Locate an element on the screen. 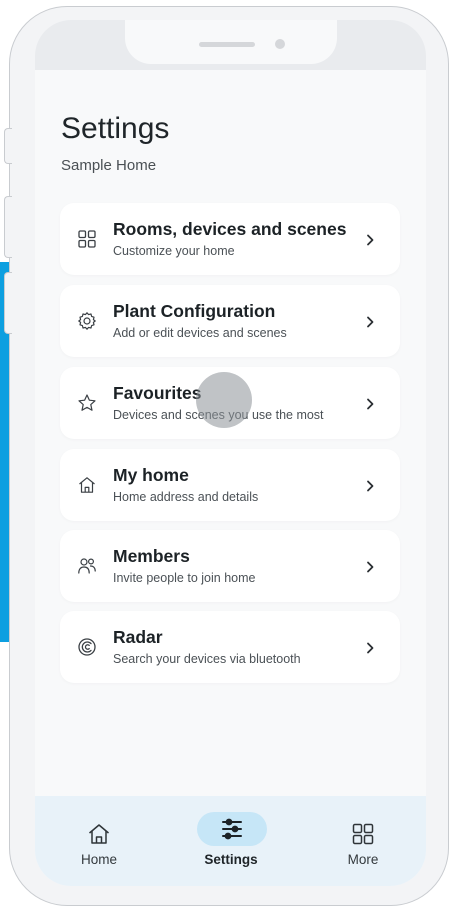  touch-indicator is located at coordinates (224, 400).